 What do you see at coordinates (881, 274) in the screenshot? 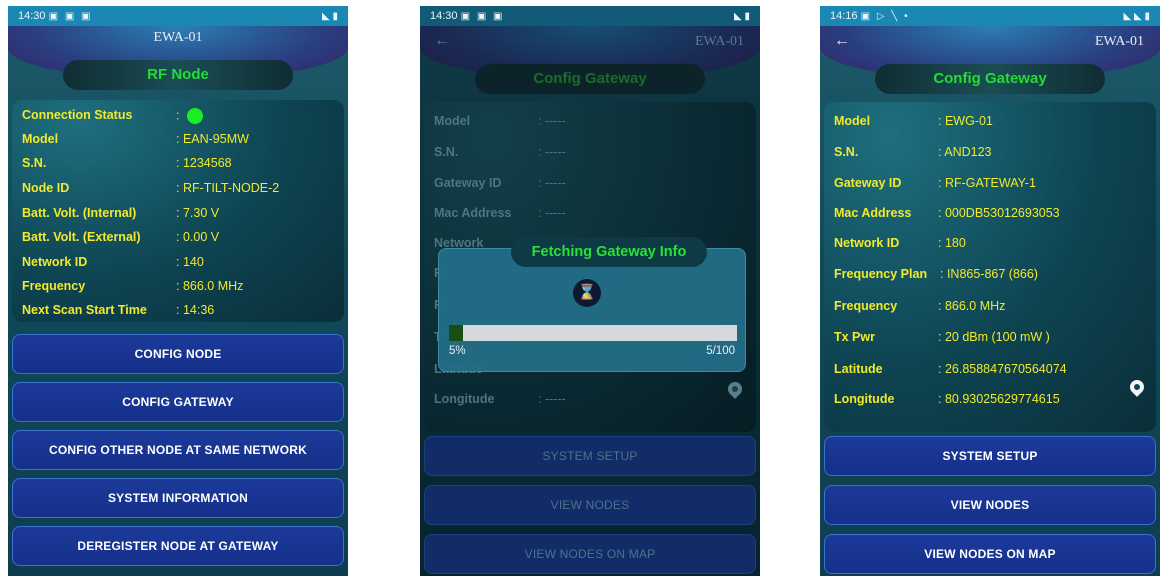
I see `row-label: Frequency Plan` at bounding box center [881, 274].